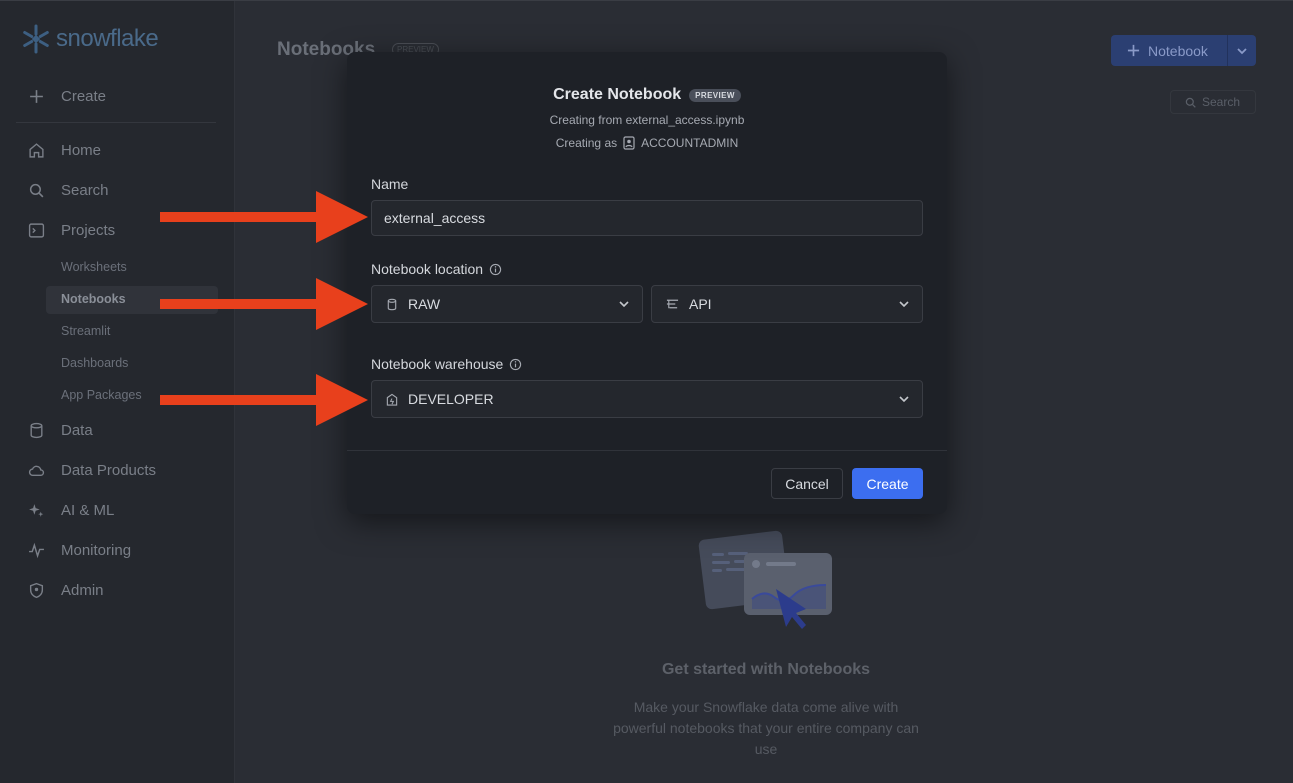 This screenshot has width=1293, height=783. I want to click on sidebar-item-ai-ml: AI & ML, so click(71, 510).